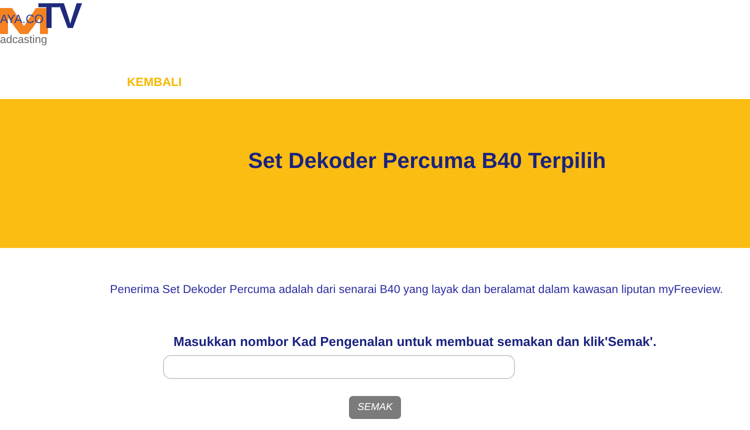 The width and height of the screenshot is (750, 430). Describe the element at coordinates (375, 407) in the screenshot. I see `submit-button: SEMAK` at that location.